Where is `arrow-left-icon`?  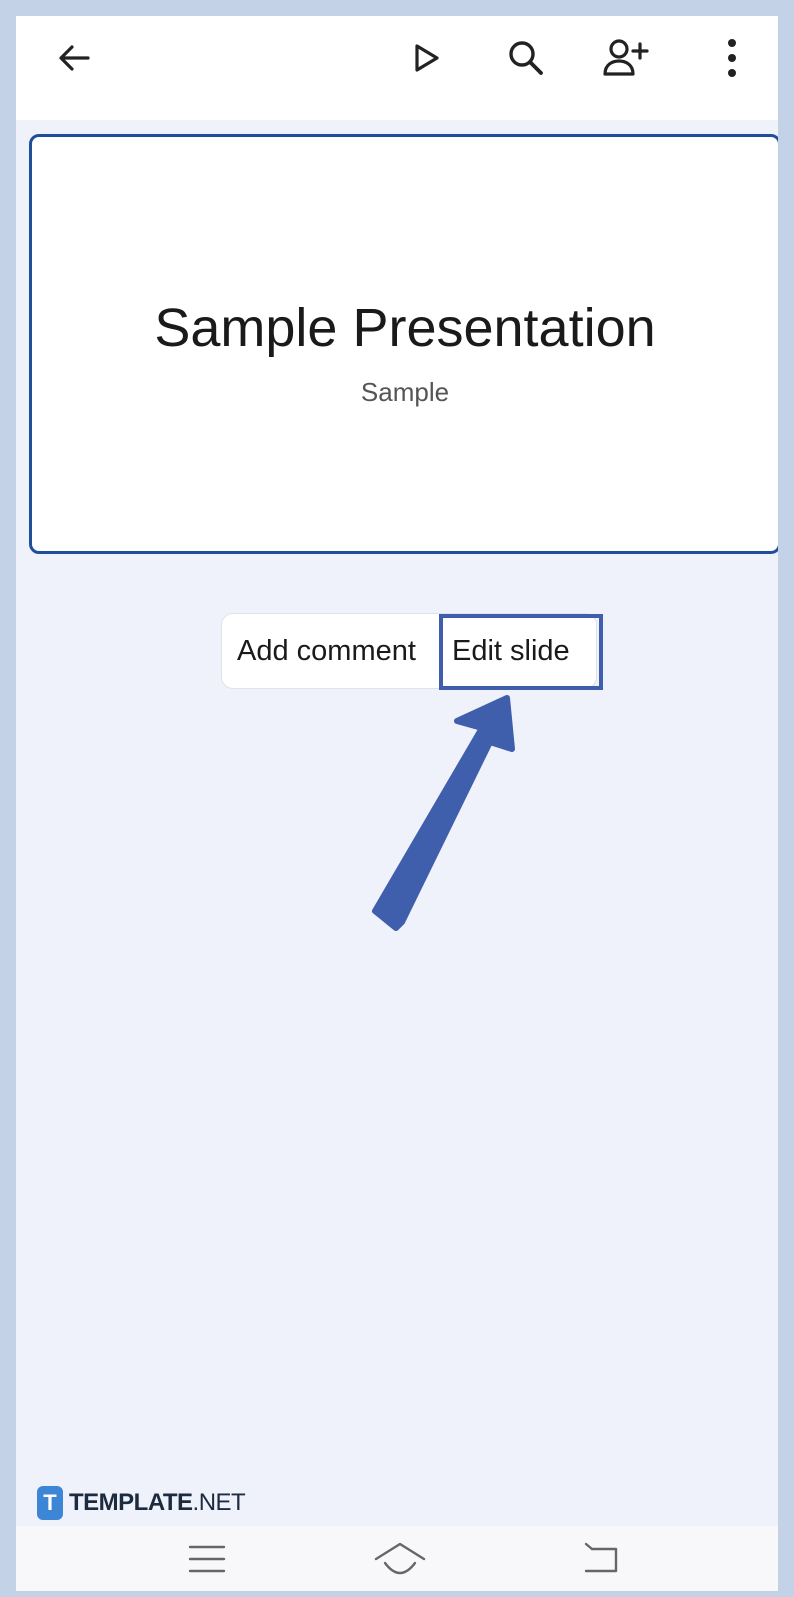 arrow-left-icon is located at coordinates (74, 58).